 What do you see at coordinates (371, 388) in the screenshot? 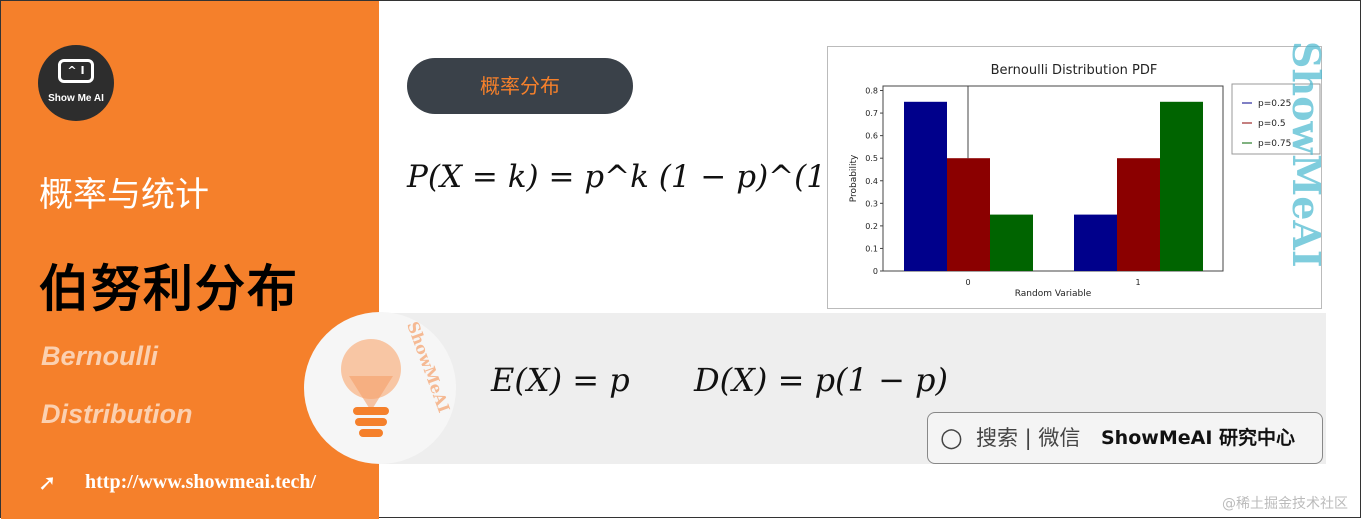
I see `lightbulb-icon` at bounding box center [371, 388].